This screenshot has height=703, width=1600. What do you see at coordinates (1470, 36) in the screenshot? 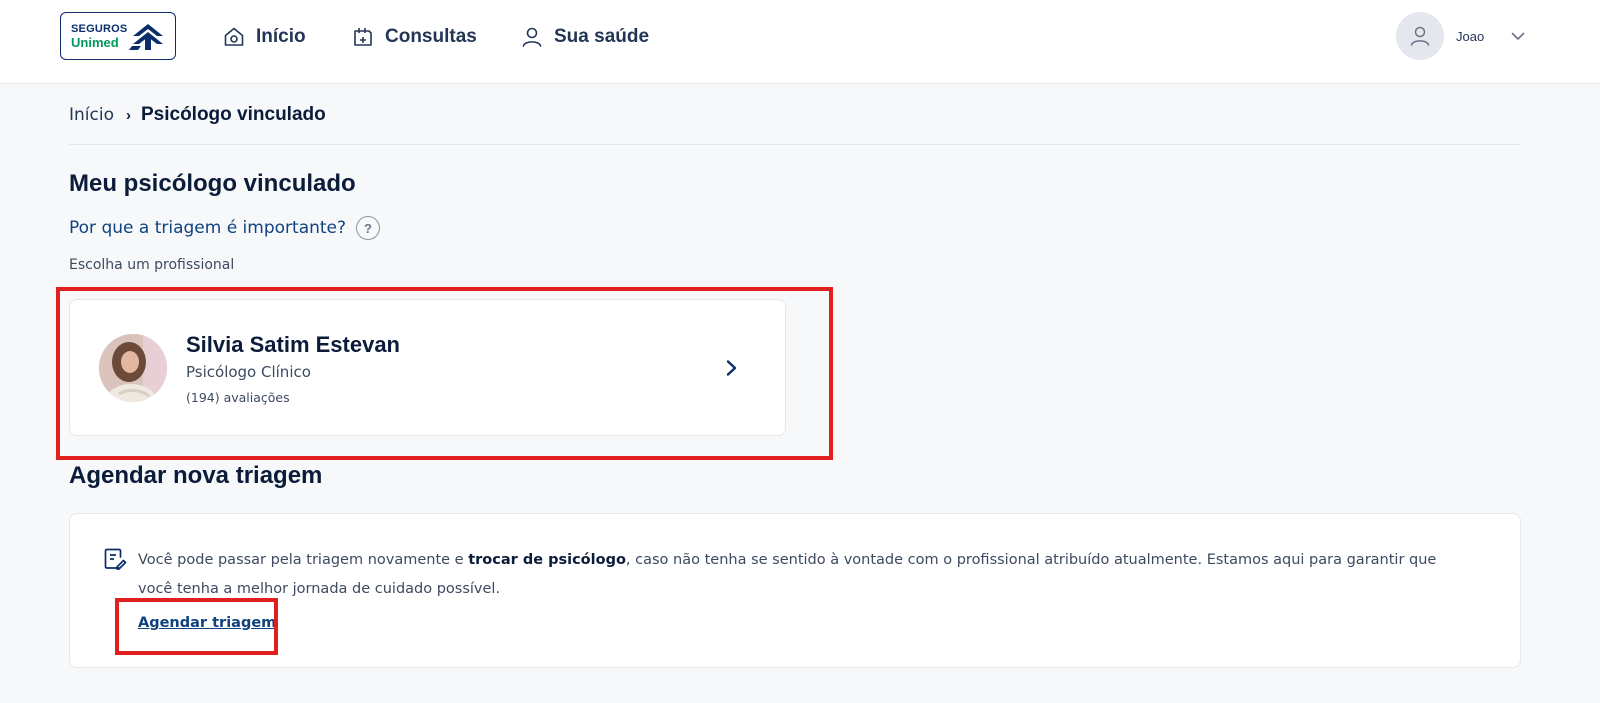
I see `user-name: Joao` at bounding box center [1470, 36].